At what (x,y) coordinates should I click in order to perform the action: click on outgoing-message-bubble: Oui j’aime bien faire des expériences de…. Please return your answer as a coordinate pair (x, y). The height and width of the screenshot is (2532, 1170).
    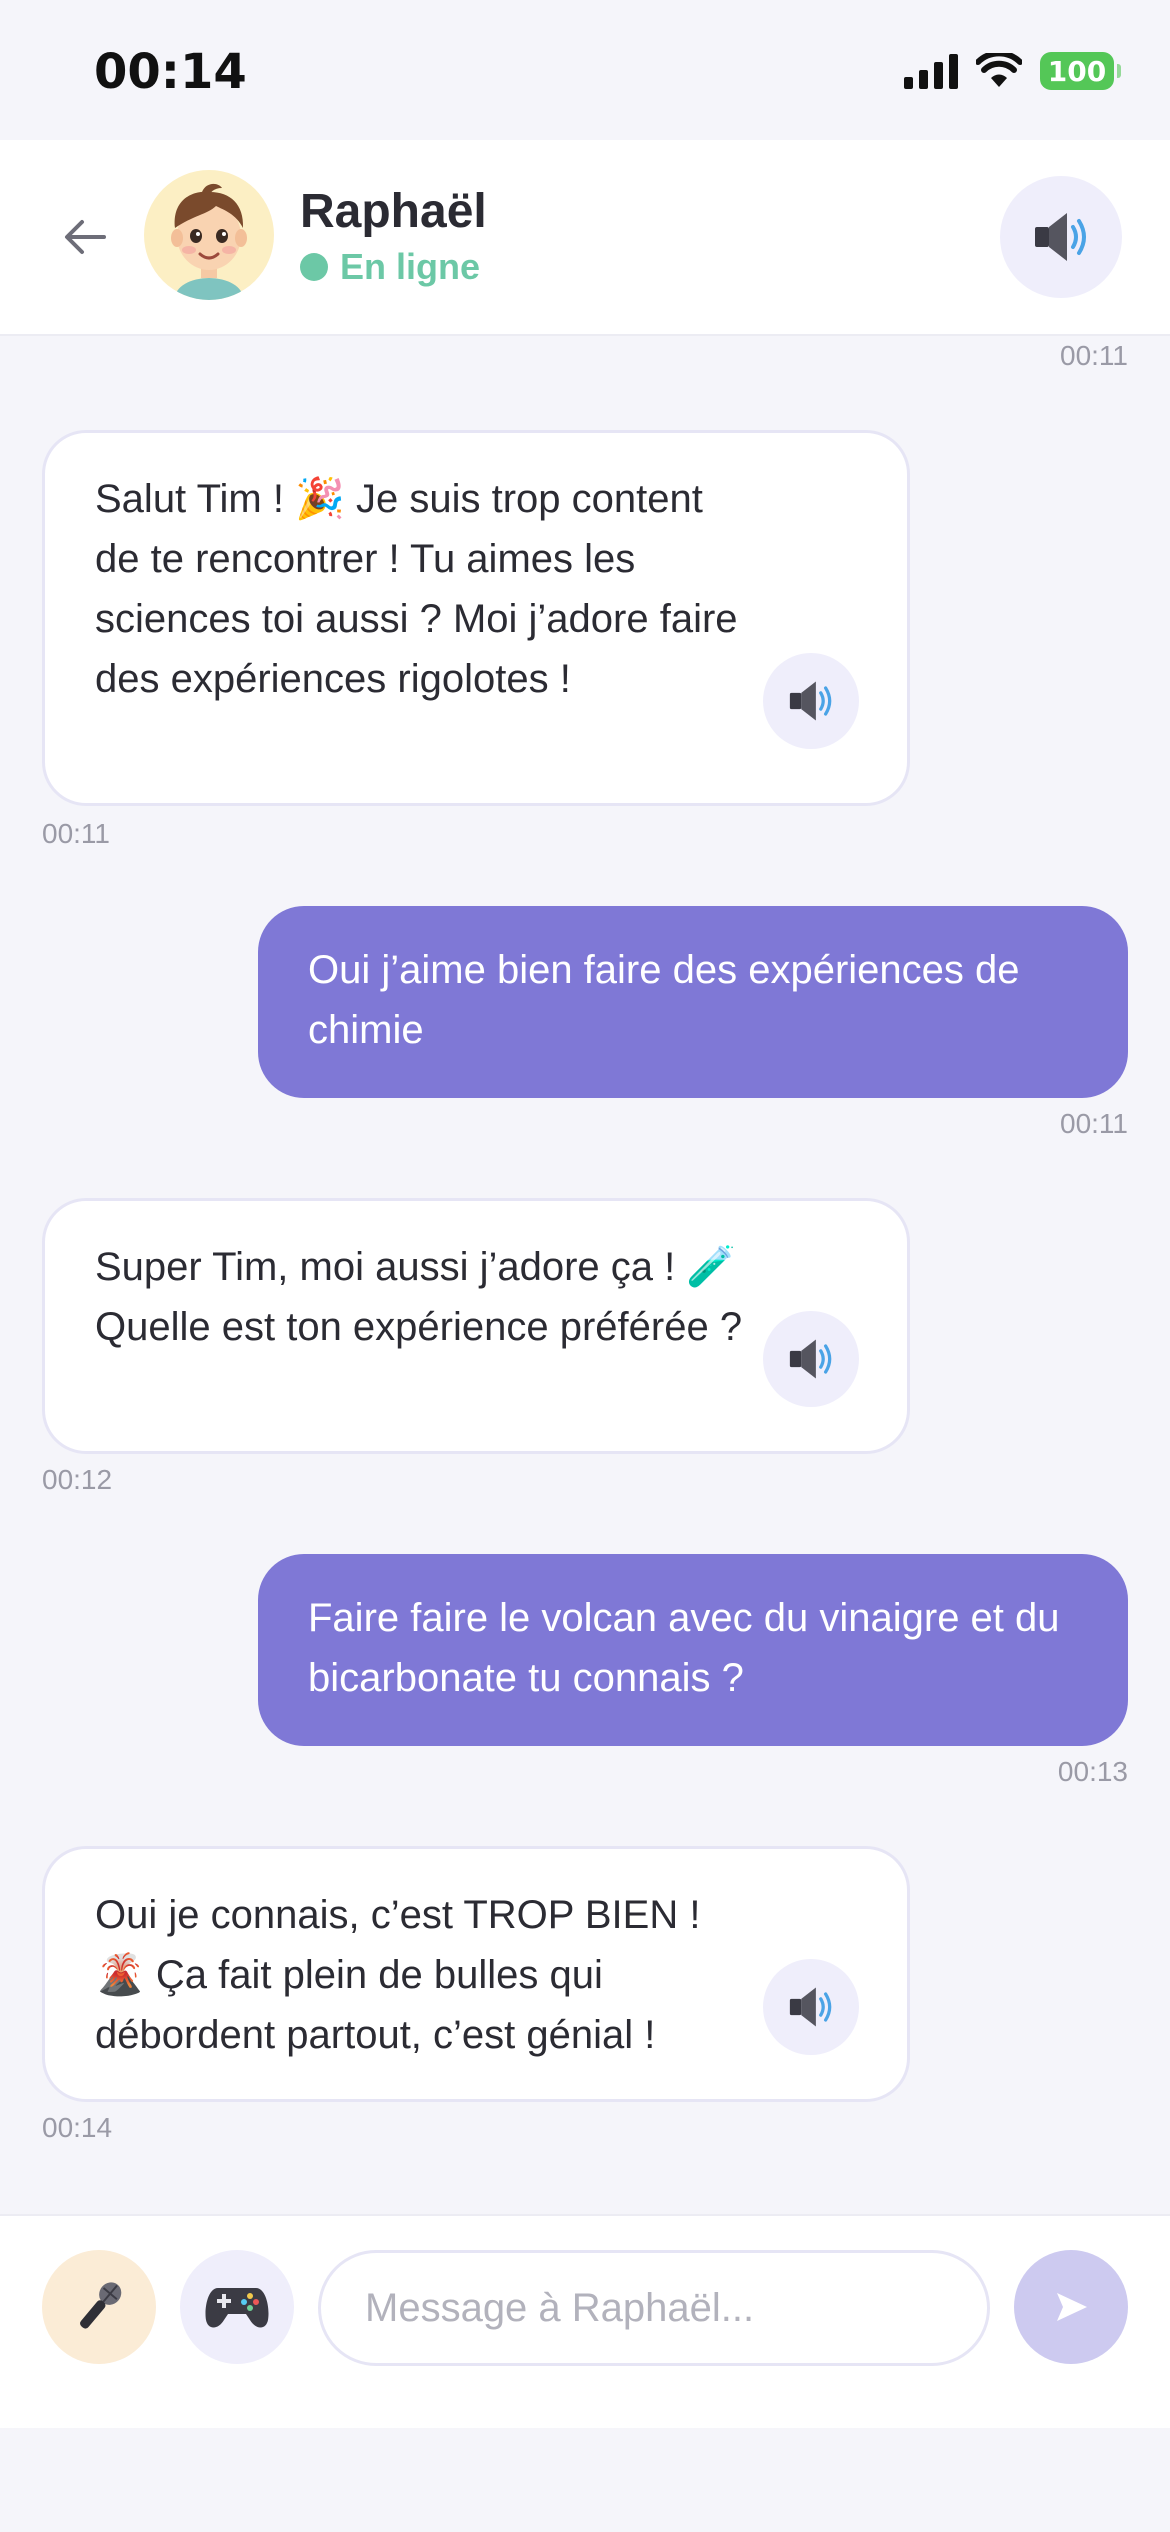
    Looking at the image, I should click on (693, 1002).